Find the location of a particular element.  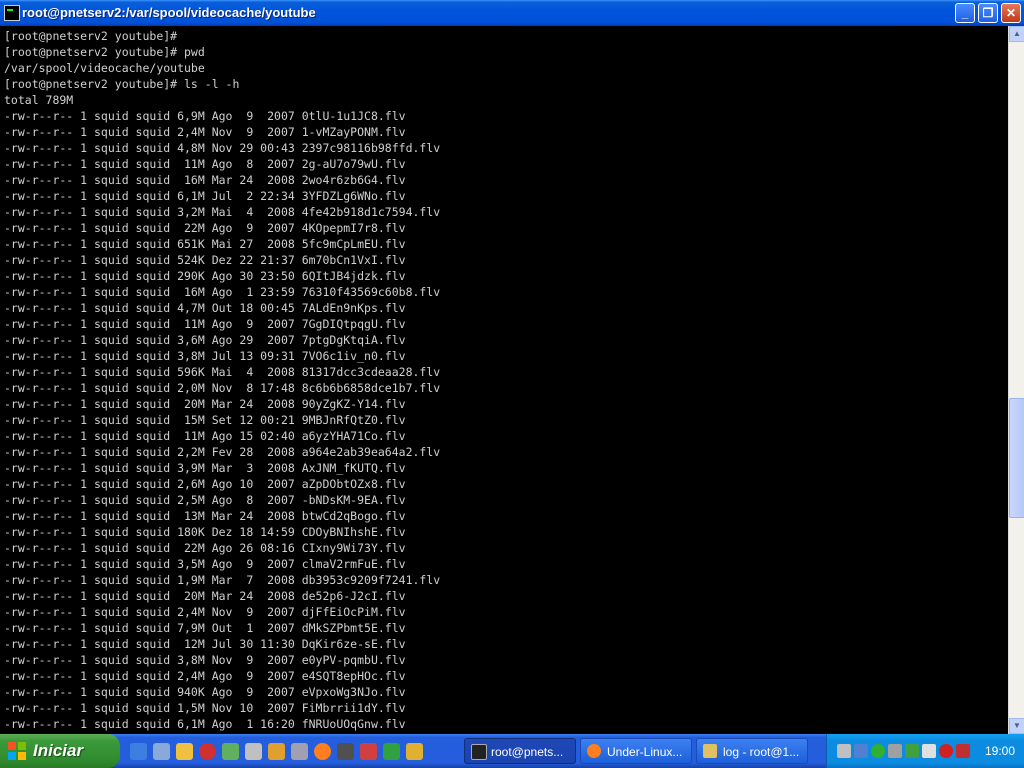

system-tray: 19:00 is located at coordinates (925, 751).